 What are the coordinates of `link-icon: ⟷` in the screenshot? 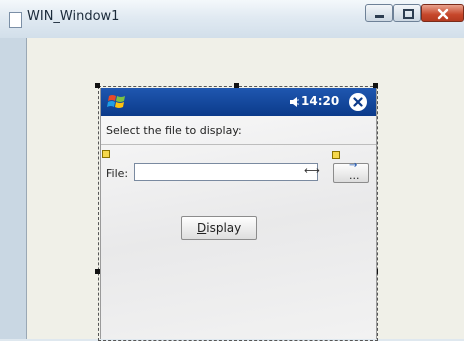 It's located at (312, 170).